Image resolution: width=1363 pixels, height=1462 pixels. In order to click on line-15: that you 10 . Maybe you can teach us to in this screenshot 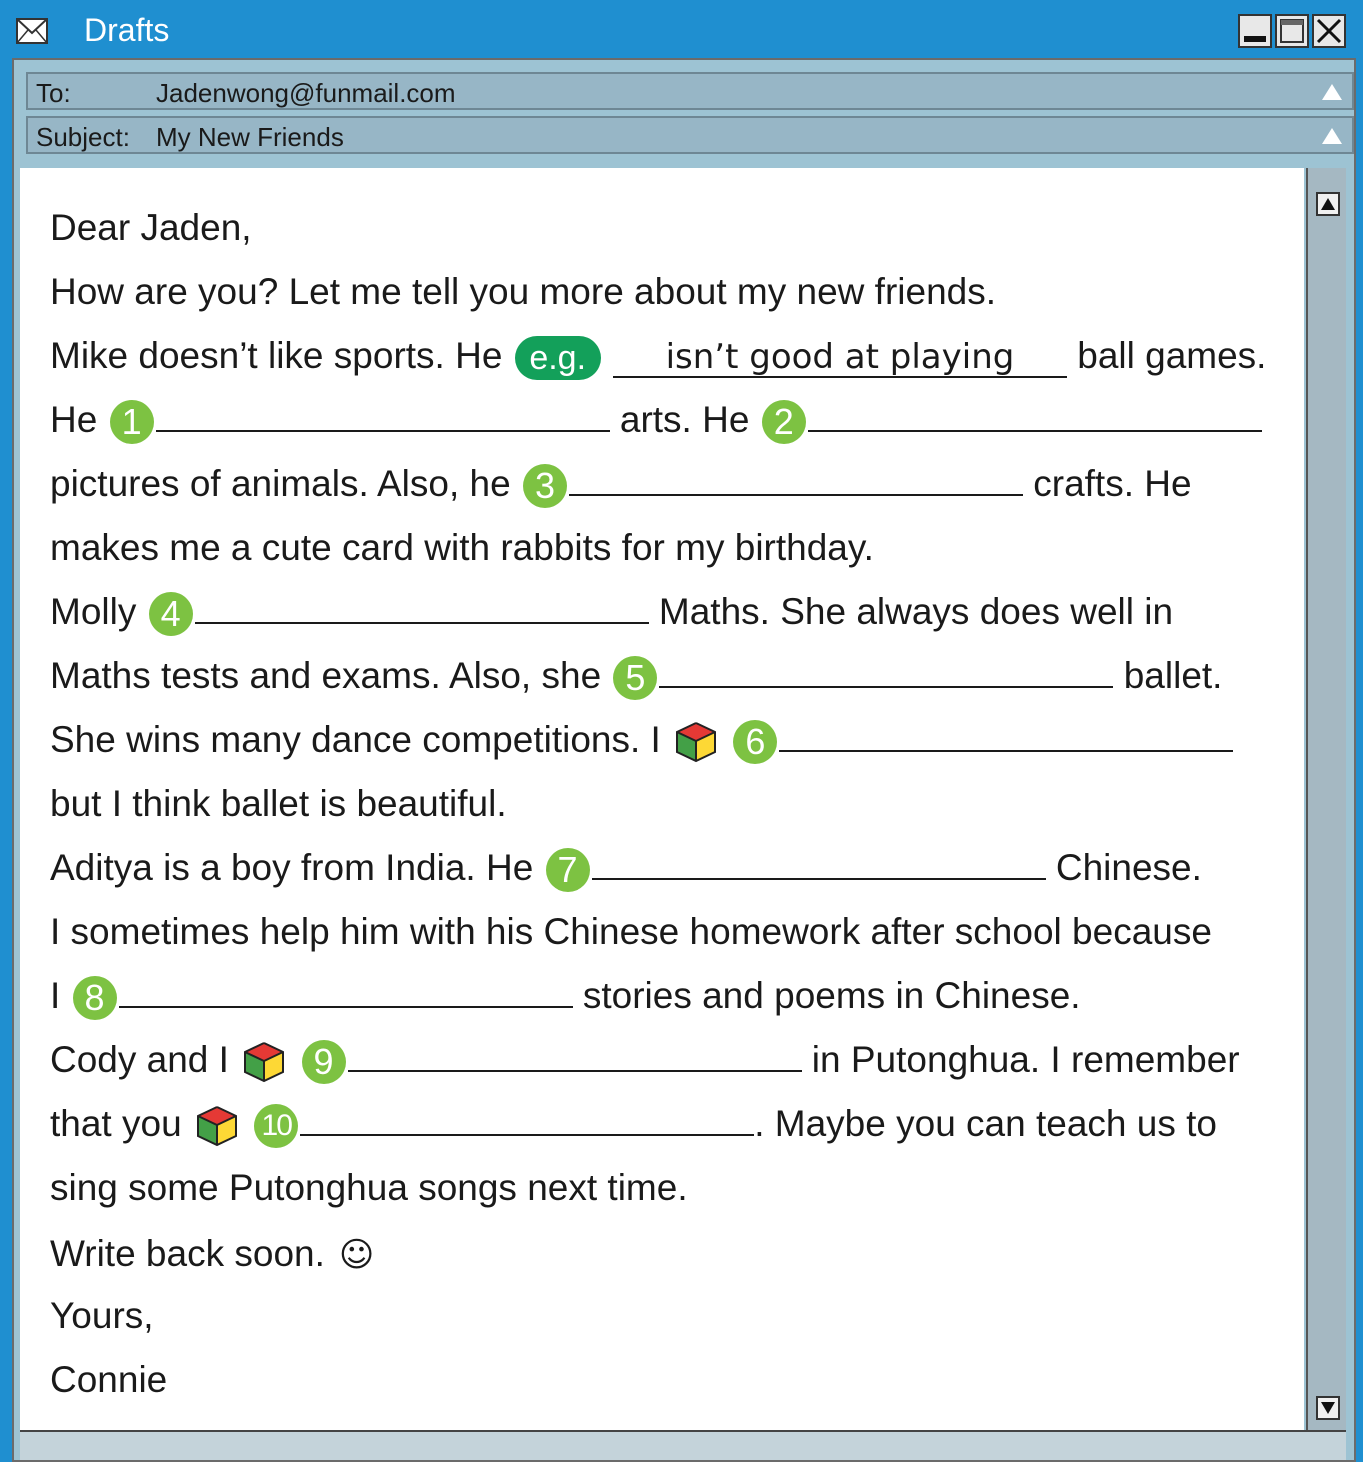, I will do `click(633, 1125)`.